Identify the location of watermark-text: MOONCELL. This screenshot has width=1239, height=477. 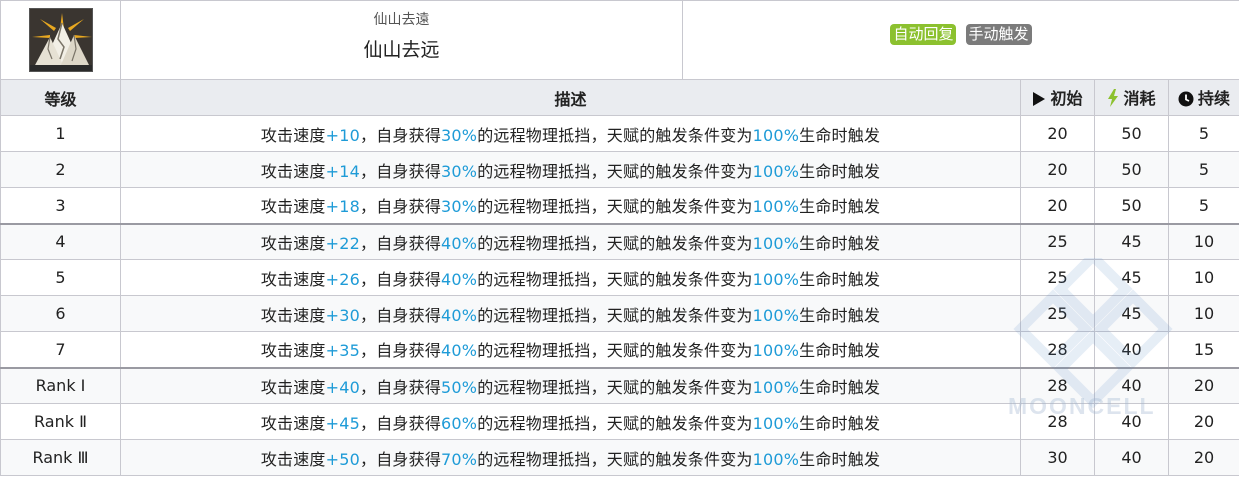
(1082, 406).